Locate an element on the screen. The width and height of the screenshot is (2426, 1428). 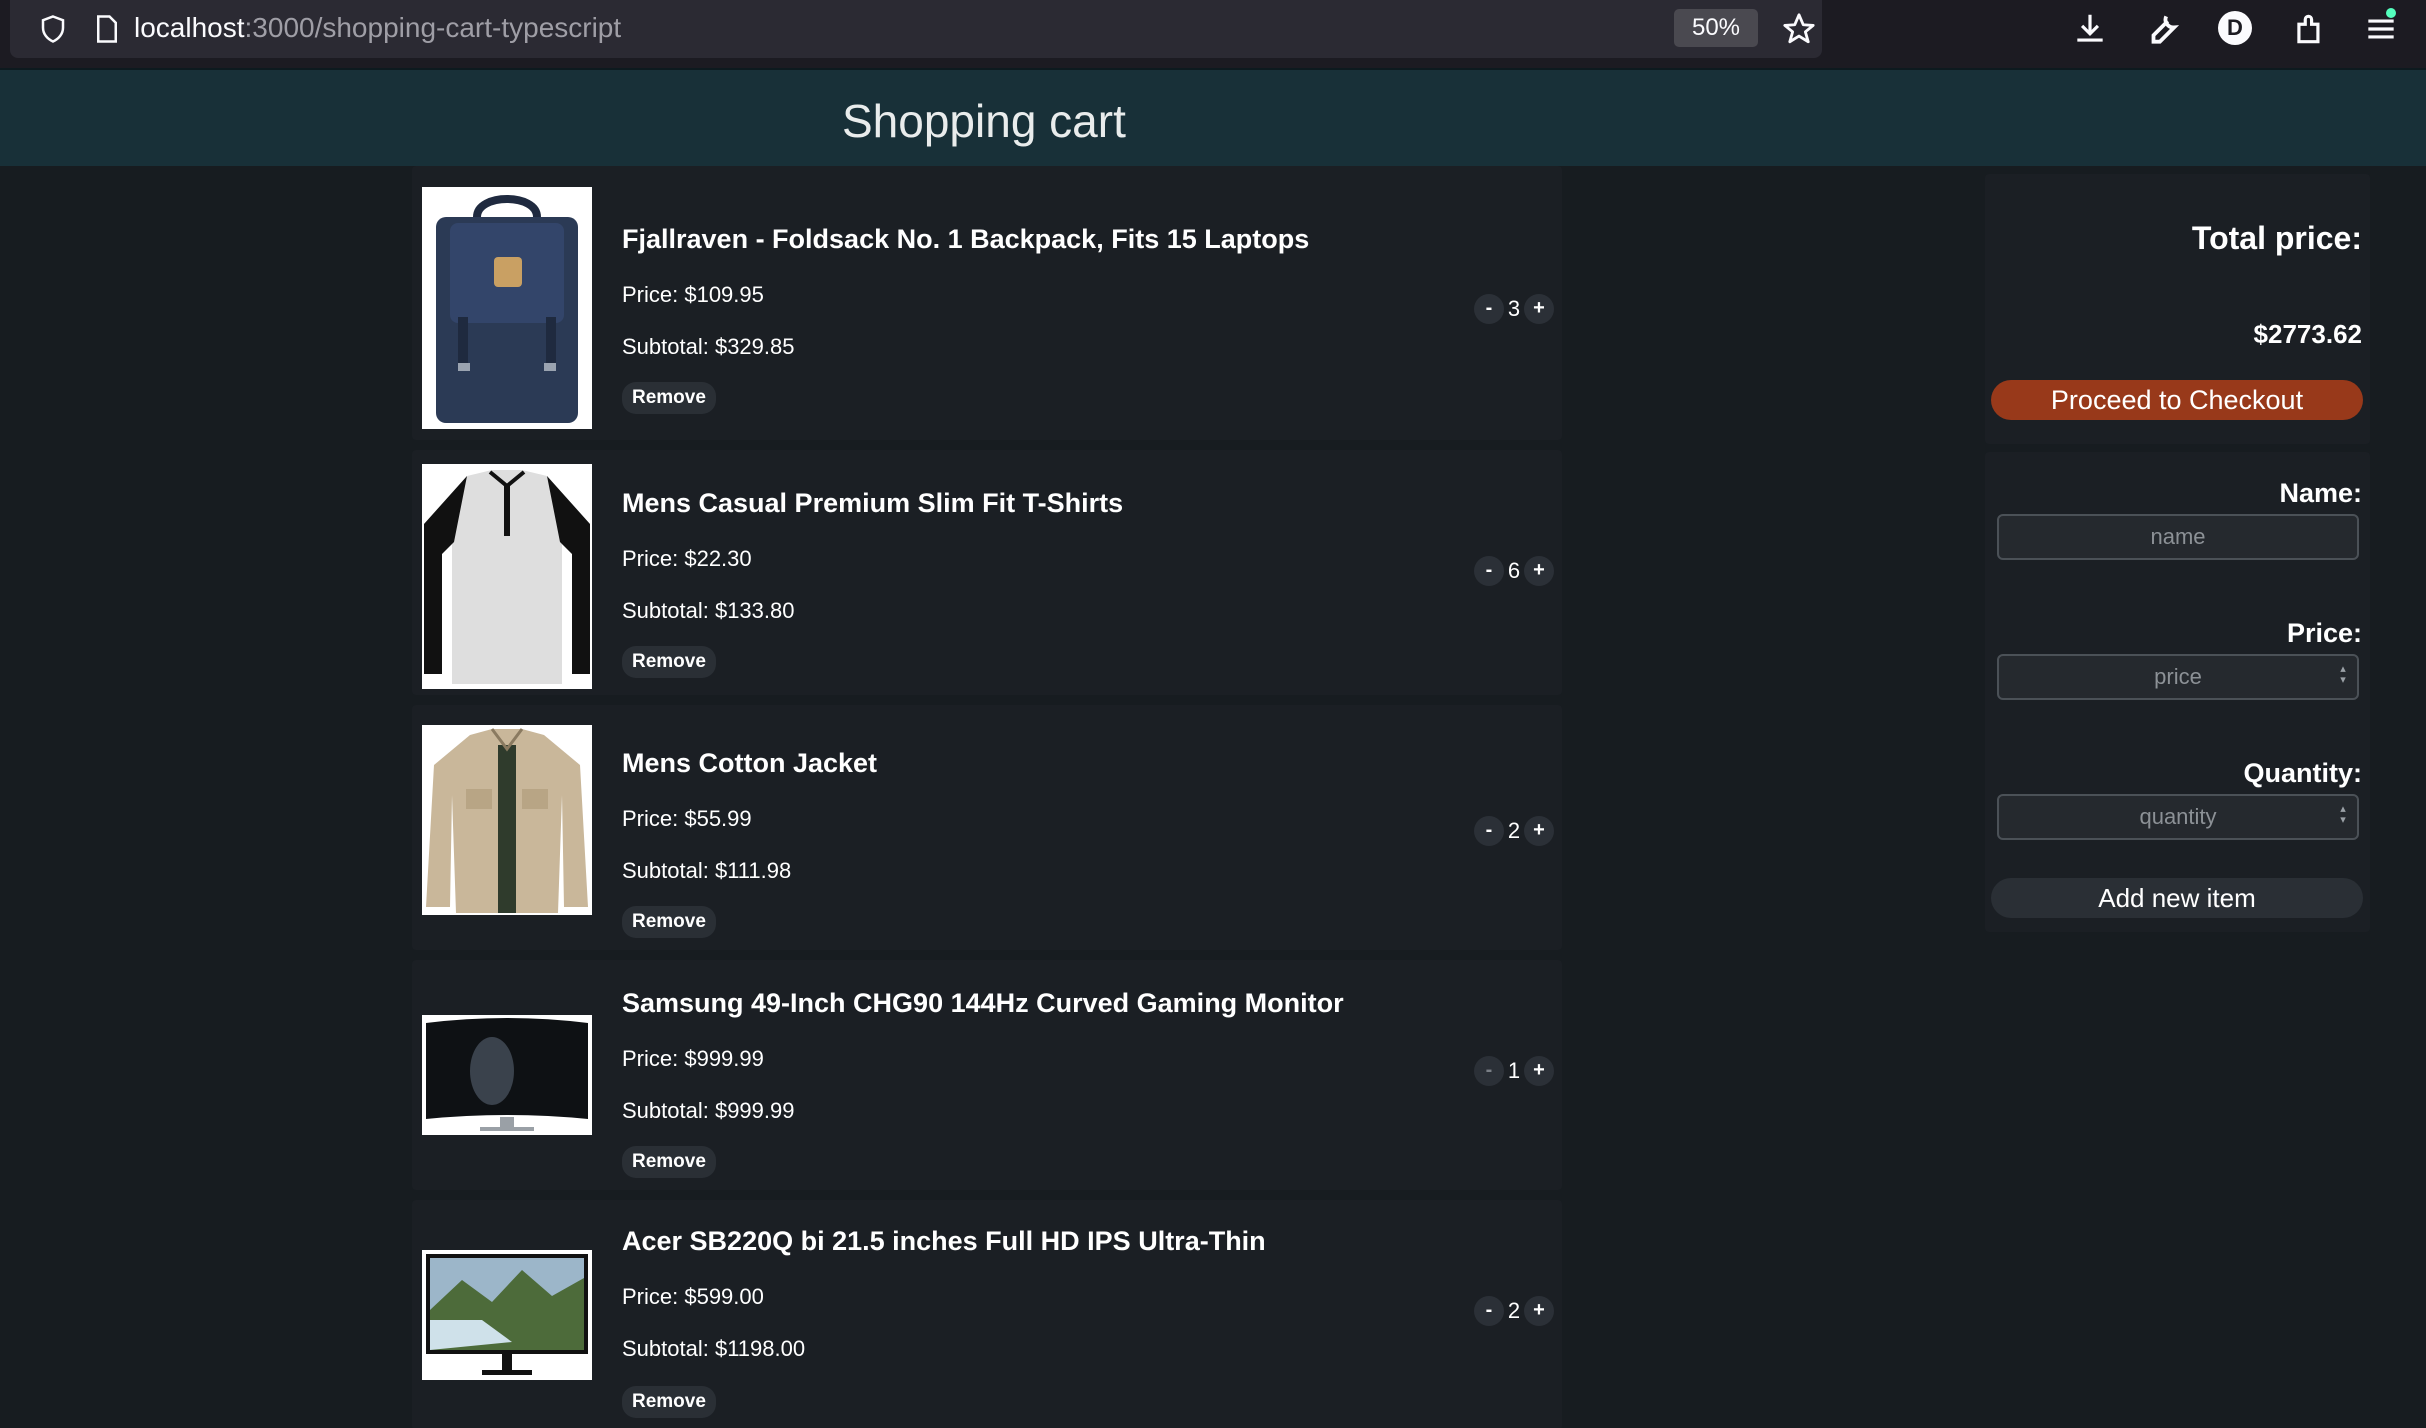
quantity-stepper: - 3 + is located at coordinates (1520, 309).